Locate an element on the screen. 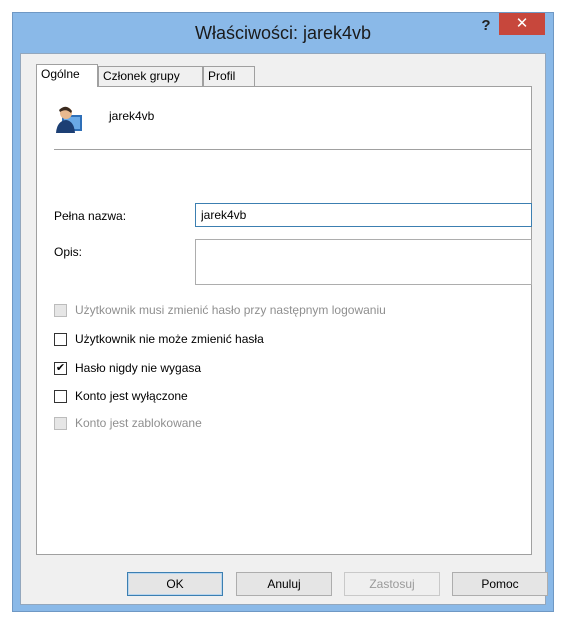  checkbox-label: Użytkownik nie może zmienić hasła is located at coordinates (169, 339).